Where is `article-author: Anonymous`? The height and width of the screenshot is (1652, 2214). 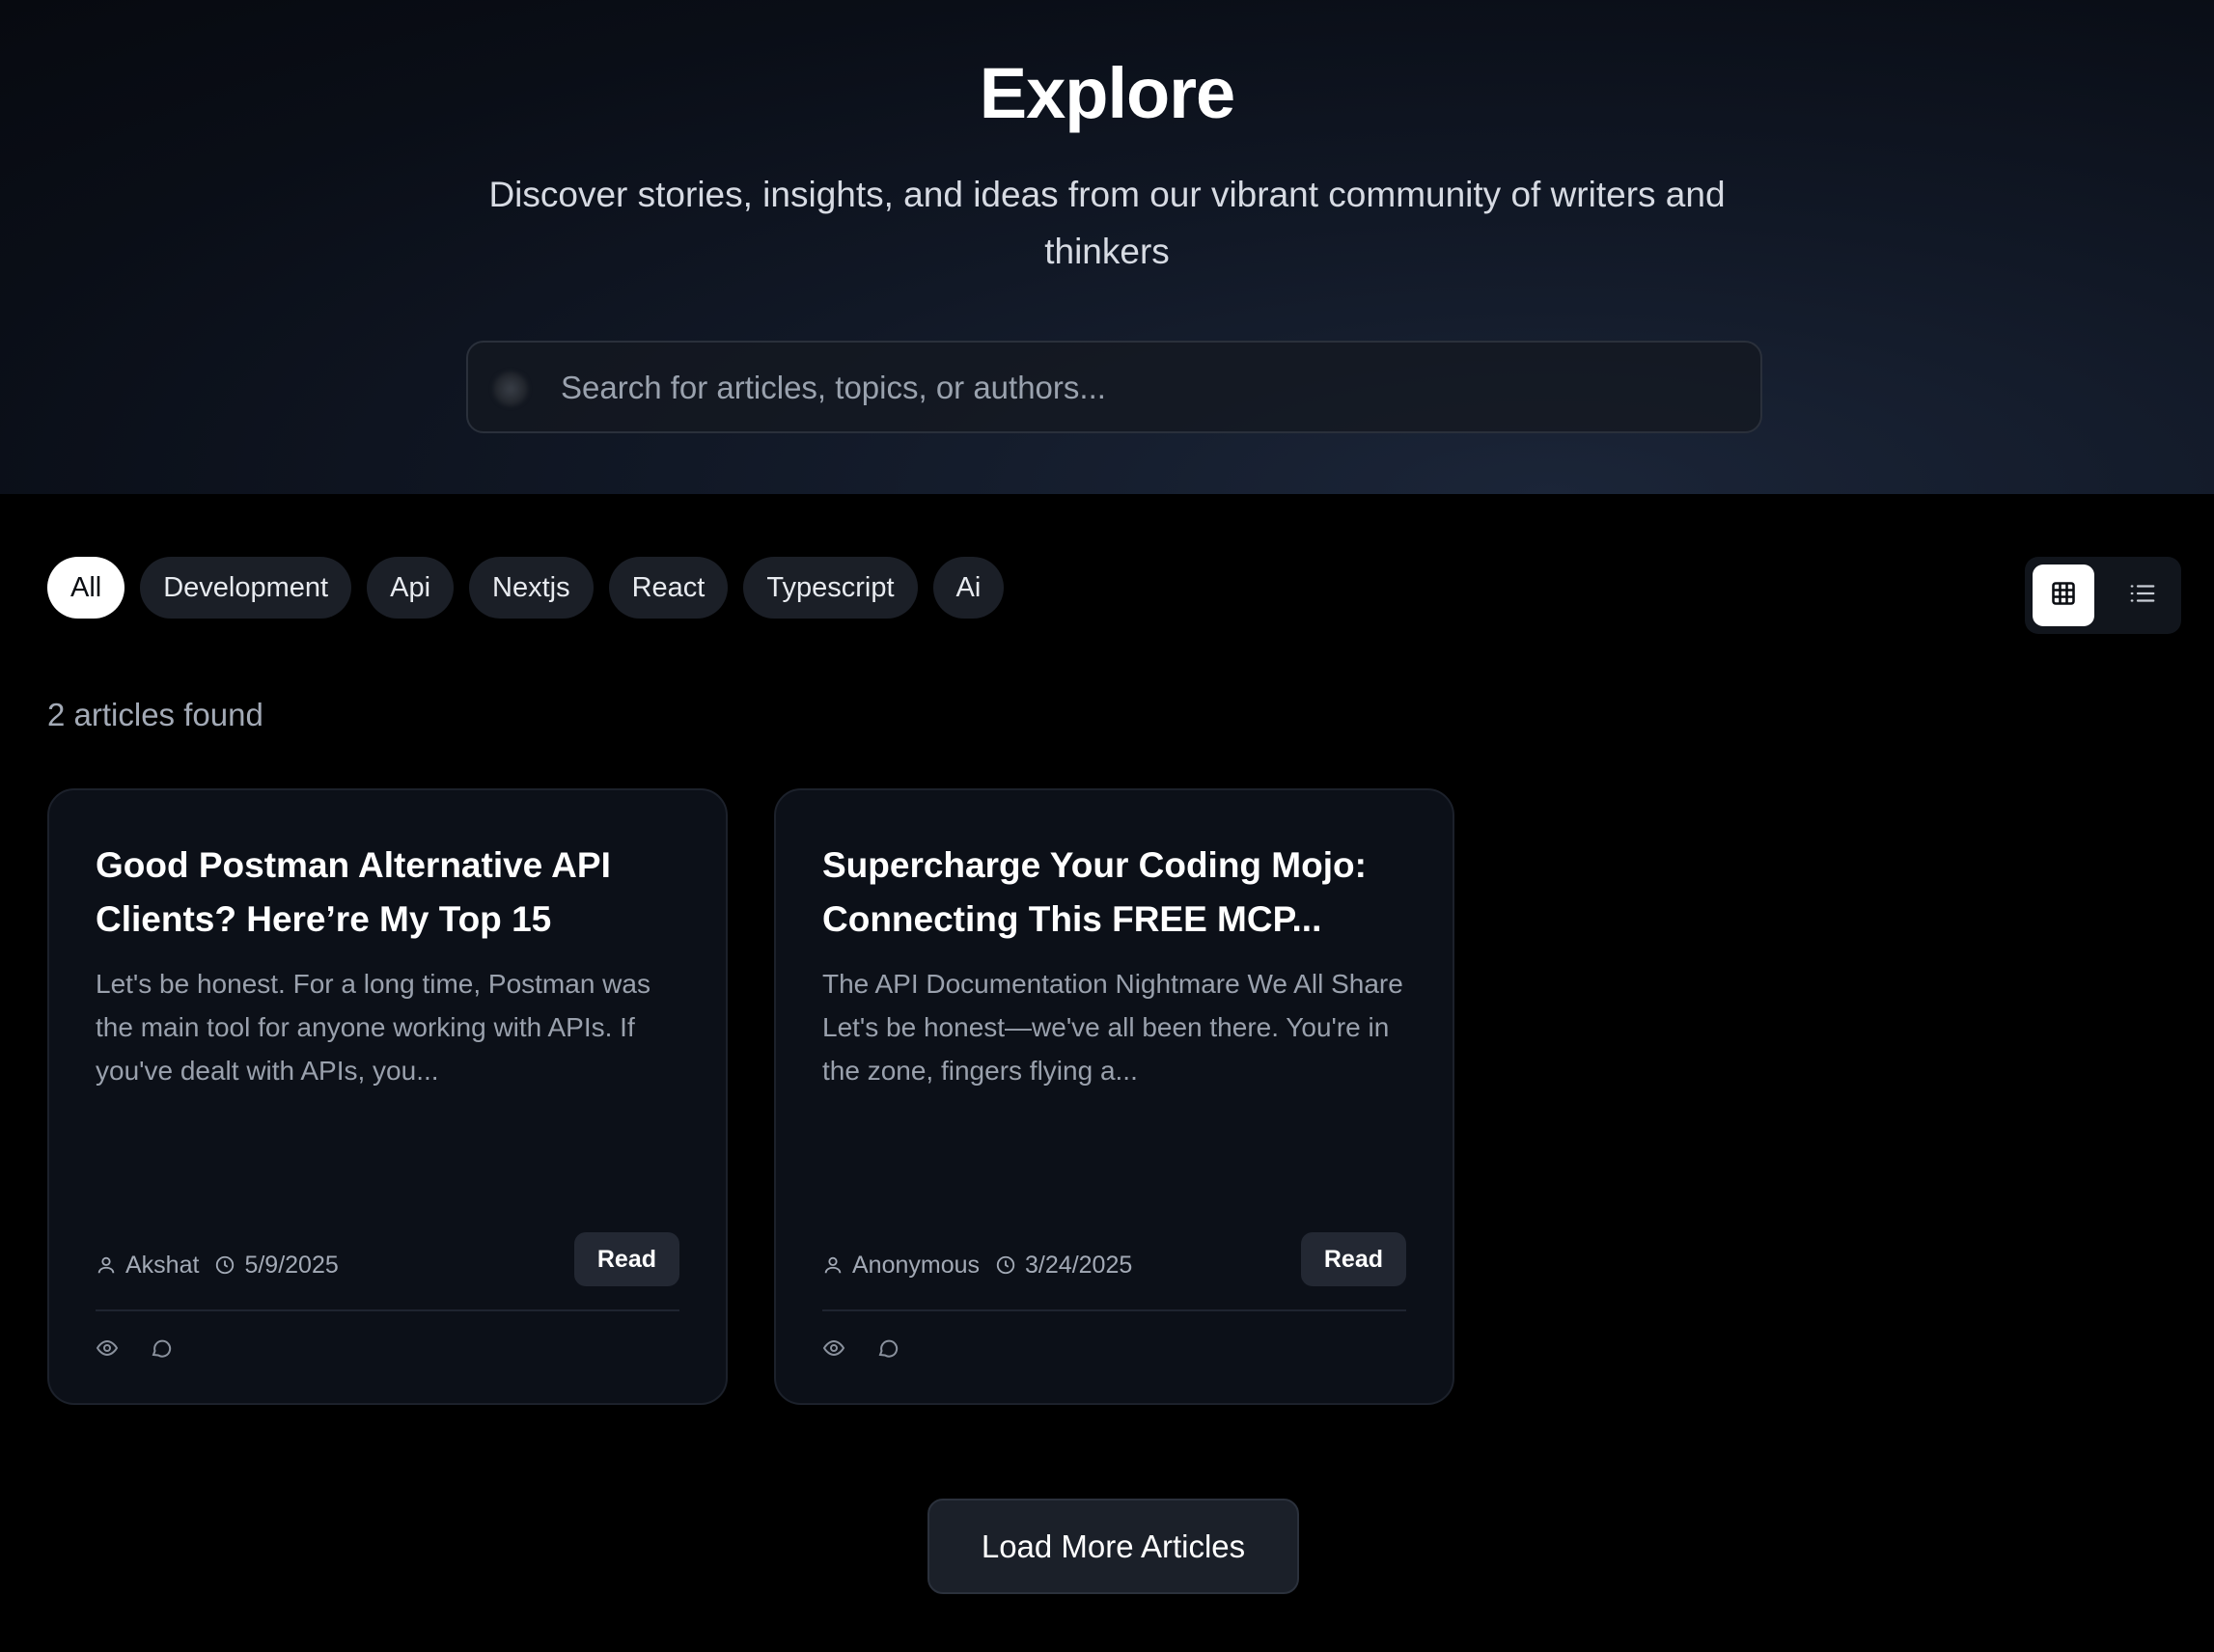 article-author: Anonymous is located at coordinates (916, 1265).